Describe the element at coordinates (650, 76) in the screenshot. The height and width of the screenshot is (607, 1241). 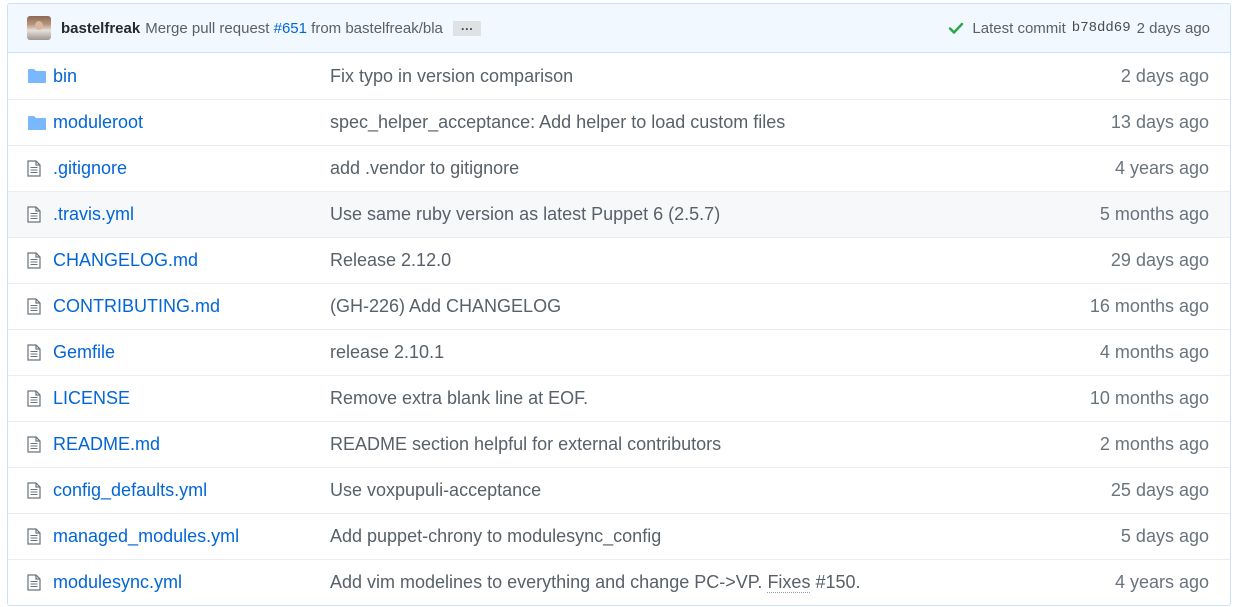
I see `file-commit-message: Fix typo in version comparison` at that location.